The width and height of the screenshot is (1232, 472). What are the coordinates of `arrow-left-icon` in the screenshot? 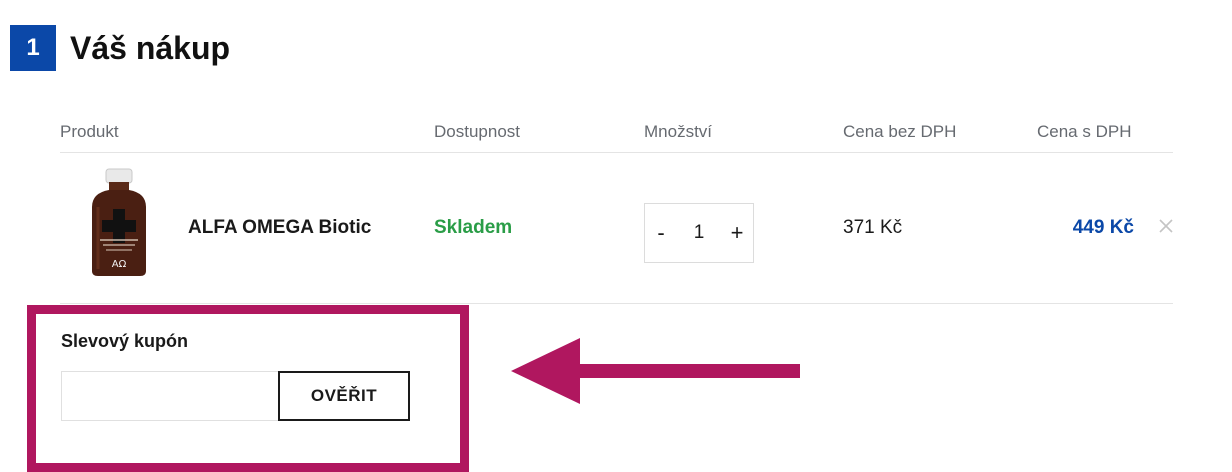 It's located at (655, 371).